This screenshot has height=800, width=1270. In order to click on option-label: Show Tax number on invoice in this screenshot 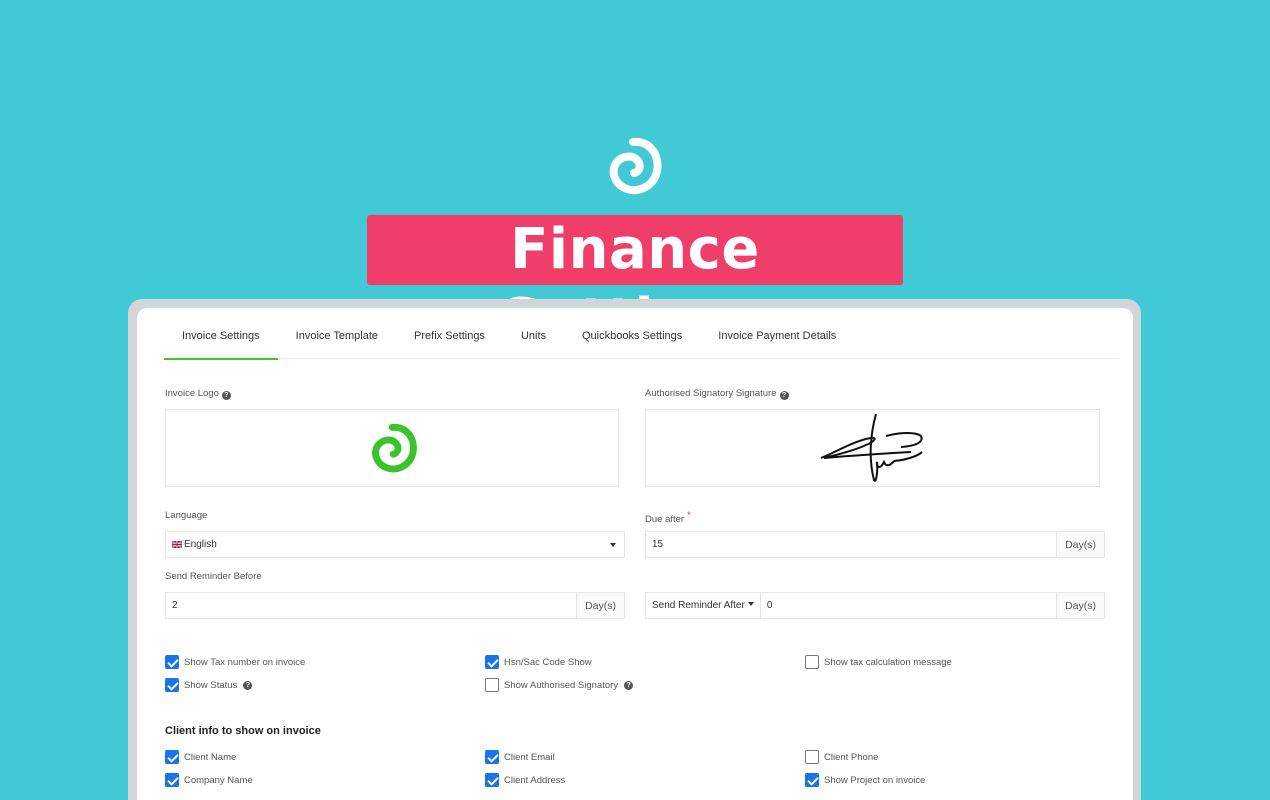, I will do `click(245, 662)`.